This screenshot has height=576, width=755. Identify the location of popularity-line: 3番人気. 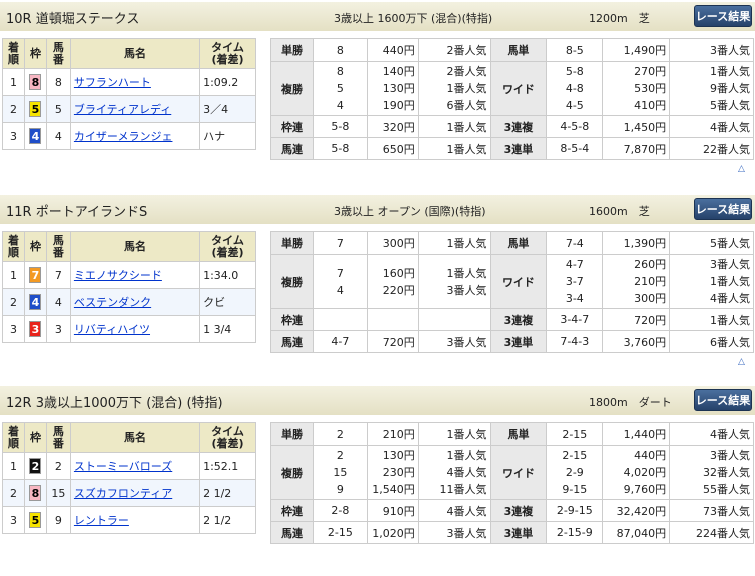
(730, 264).